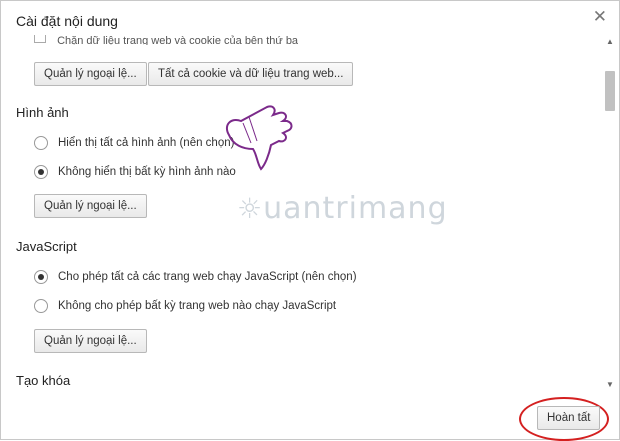 Image resolution: width=620 pixels, height=441 pixels. What do you see at coordinates (42, 112) in the screenshot?
I see `images-heading: Hình ảnh` at bounding box center [42, 112].